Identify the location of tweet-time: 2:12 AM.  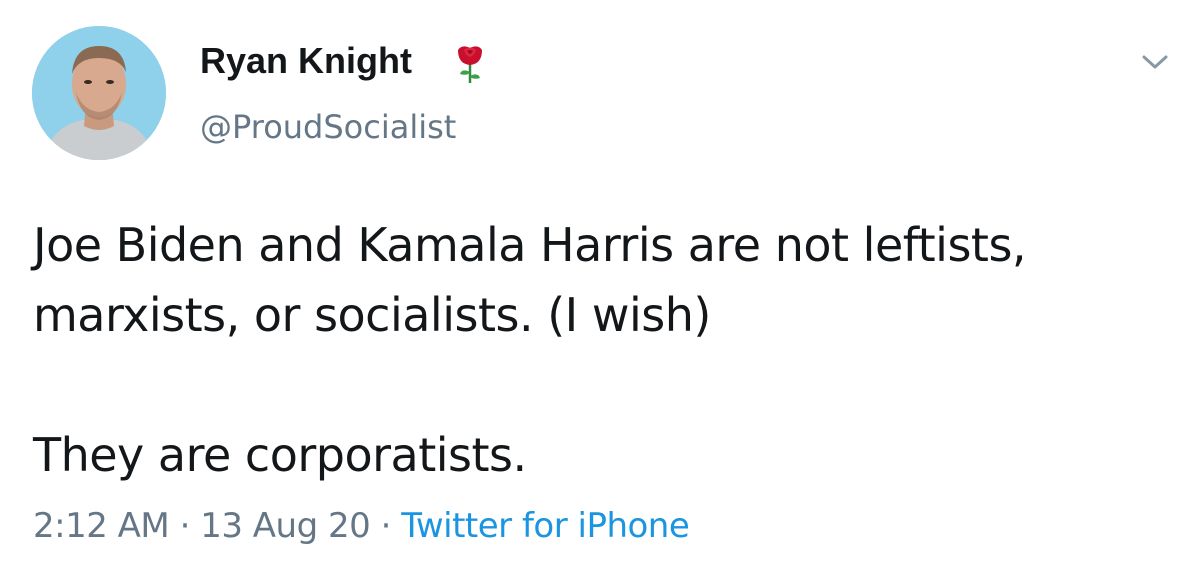
(101, 526).